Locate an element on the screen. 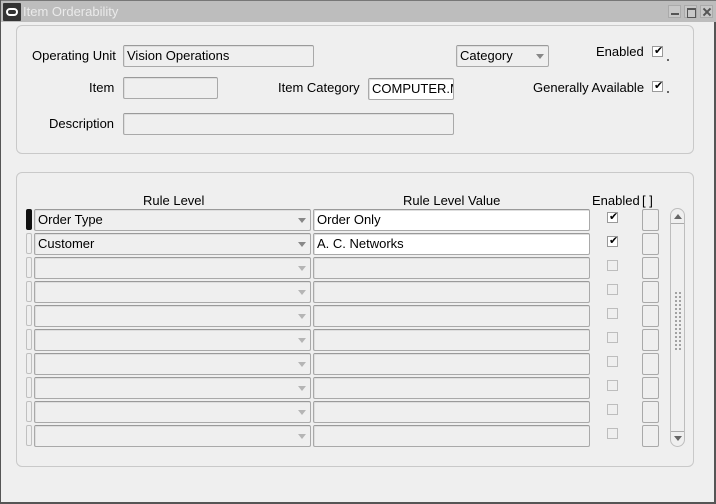 The image size is (716, 504). enabled-column-header: Enabled is located at coordinates (616, 200).